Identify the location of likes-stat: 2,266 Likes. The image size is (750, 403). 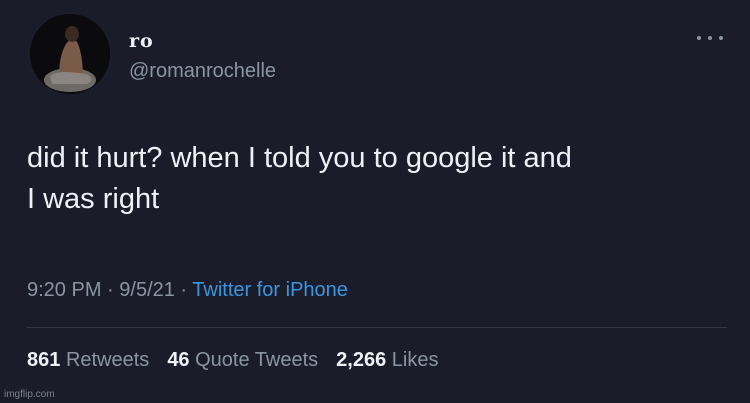
(387, 360).